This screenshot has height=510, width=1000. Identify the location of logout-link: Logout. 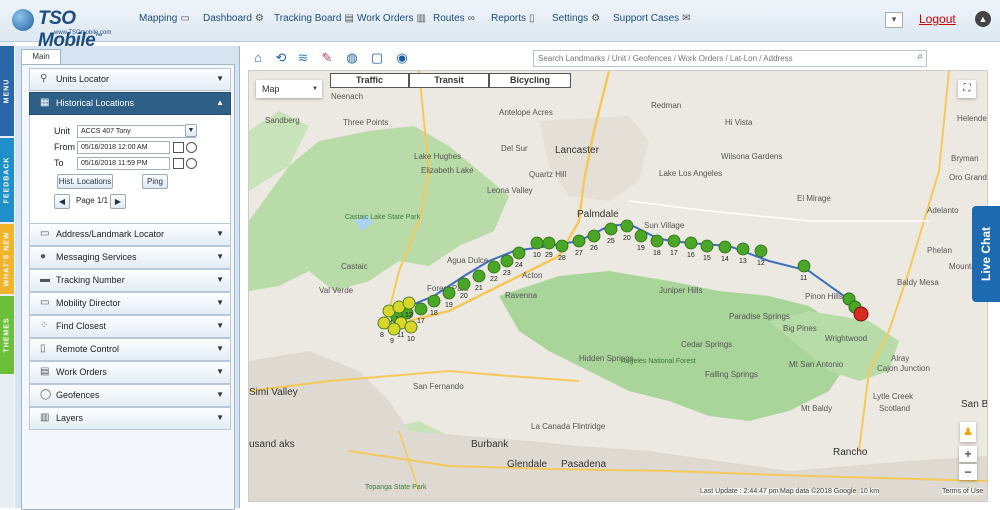
(937, 19).